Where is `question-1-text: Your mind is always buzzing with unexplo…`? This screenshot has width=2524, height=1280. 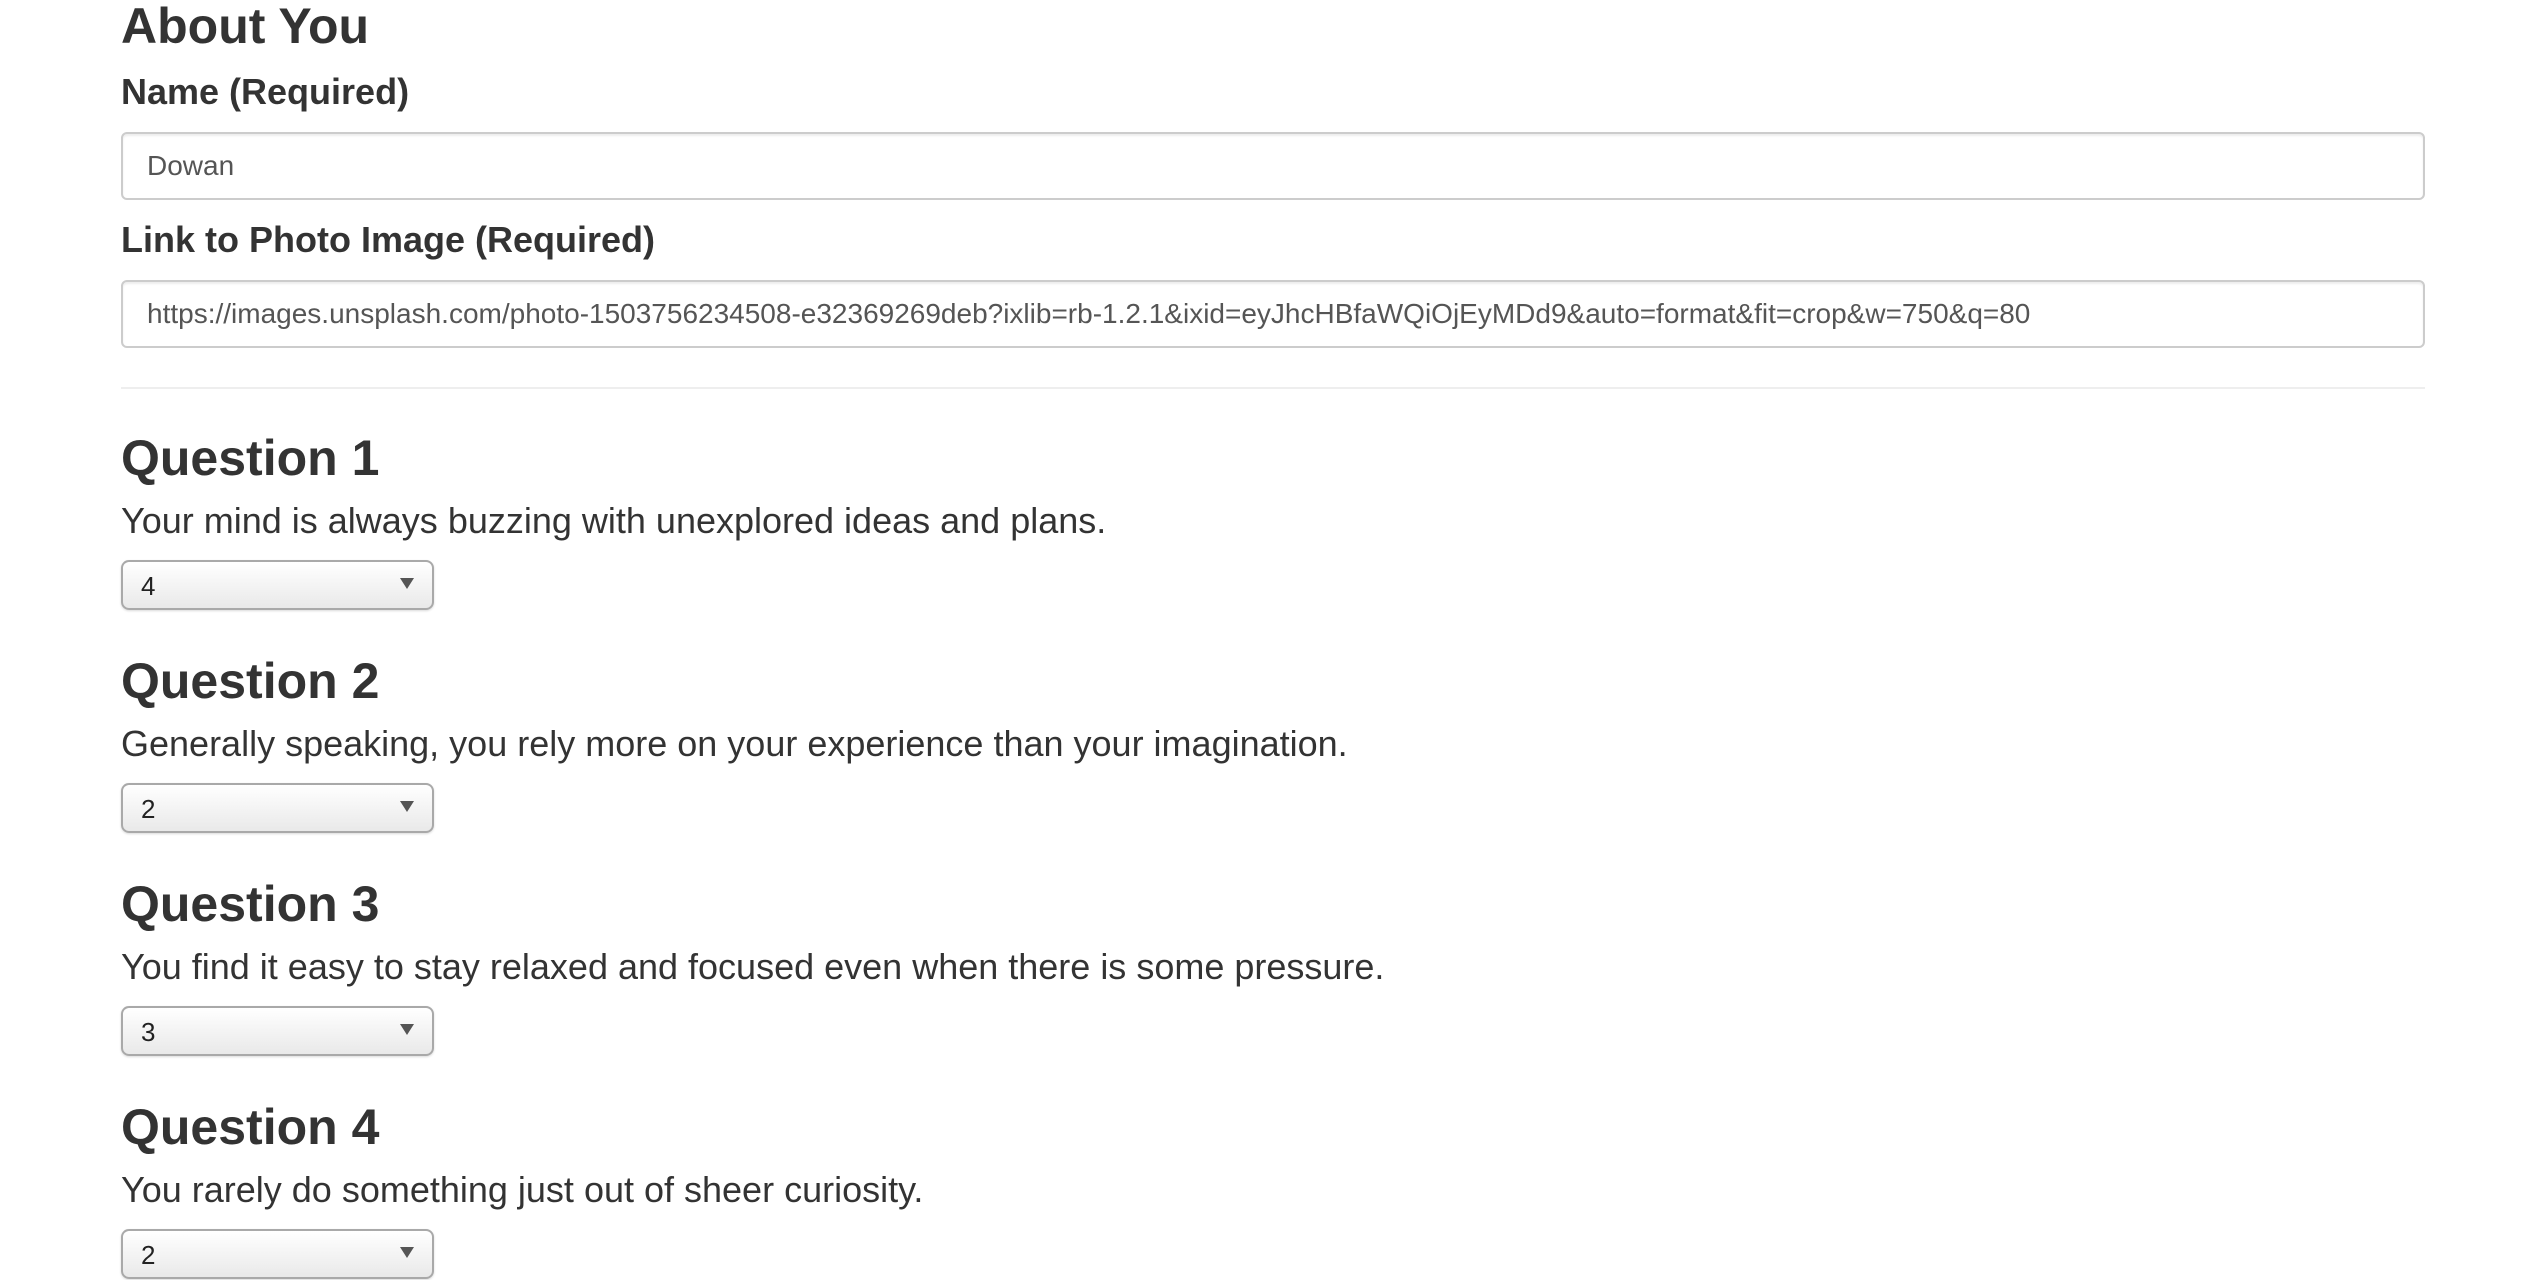 question-1-text: Your mind is always buzzing with unexplo… is located at coordinates (614, 520).